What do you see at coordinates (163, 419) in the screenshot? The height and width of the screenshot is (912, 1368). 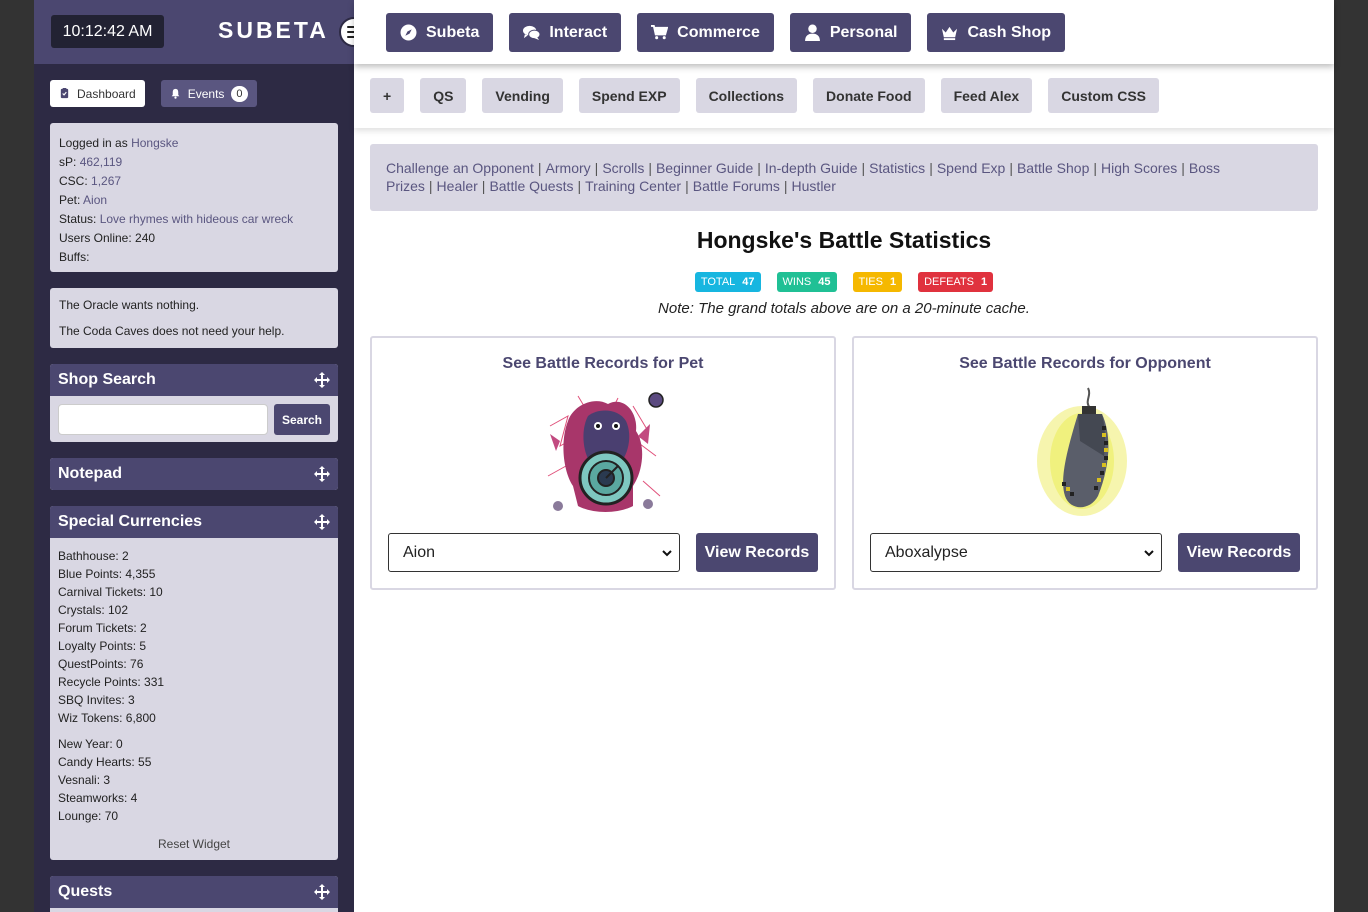 I see `shop-search-input` at bounding box center [163, 419].